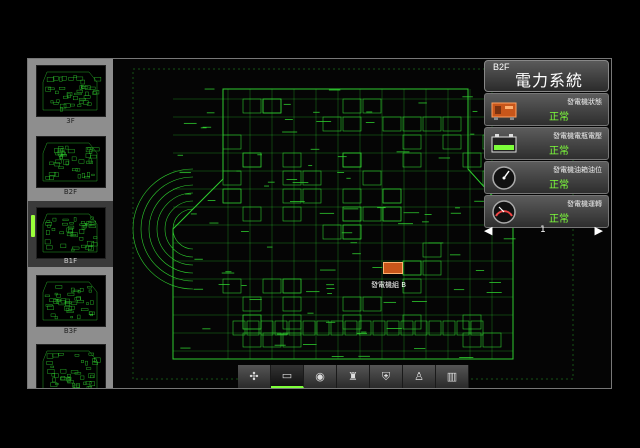  What do you see at coordinates (389, 285) in the screenshot?
I see `device-label: 發電機組 B` at bounding box center [389, 285].